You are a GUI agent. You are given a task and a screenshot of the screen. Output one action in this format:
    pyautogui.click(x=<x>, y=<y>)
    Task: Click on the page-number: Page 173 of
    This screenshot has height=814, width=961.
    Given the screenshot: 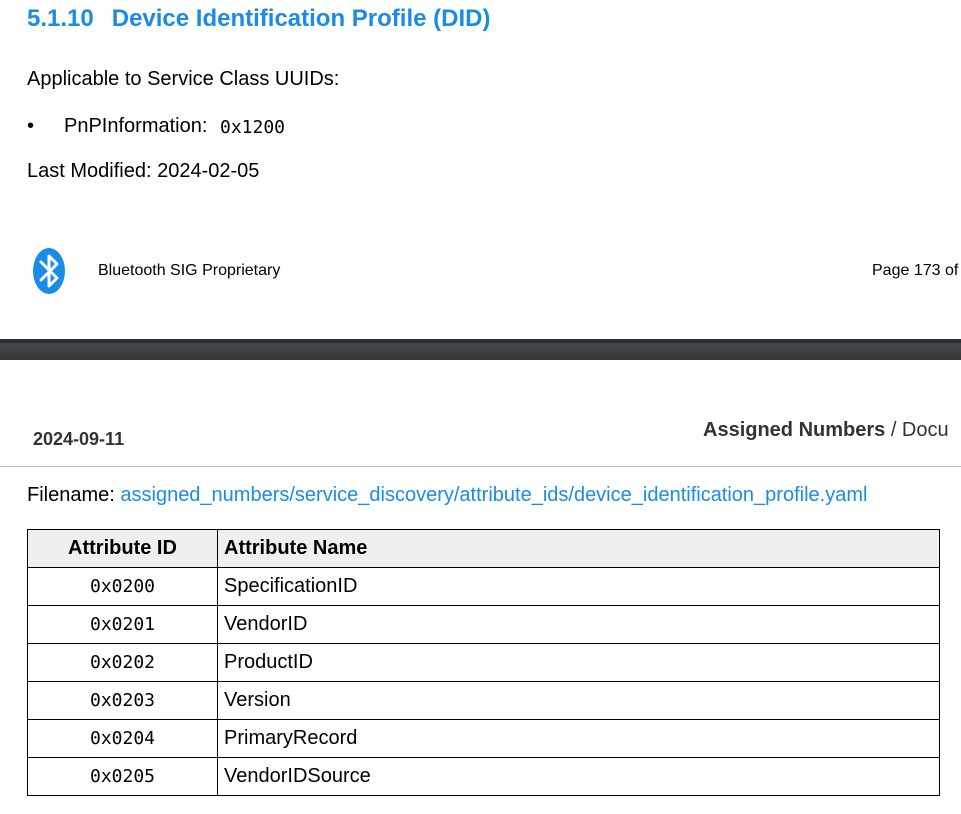 What is the action you would take?
    pyautogui.click(x=915, y=270)
    